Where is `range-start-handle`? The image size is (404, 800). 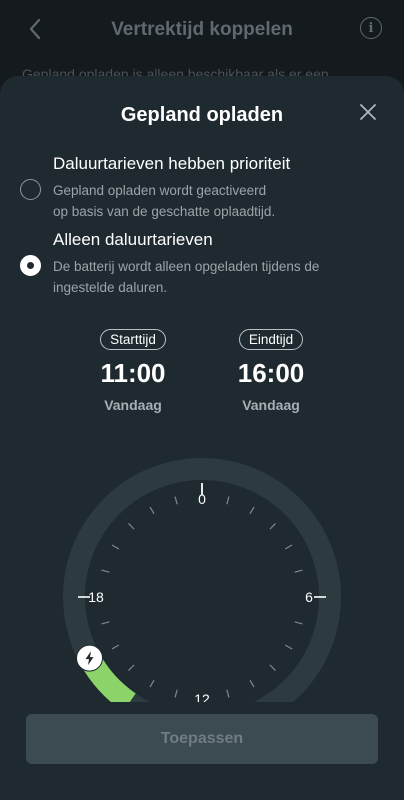 range-start-handle is located at coordinates (90, 658).